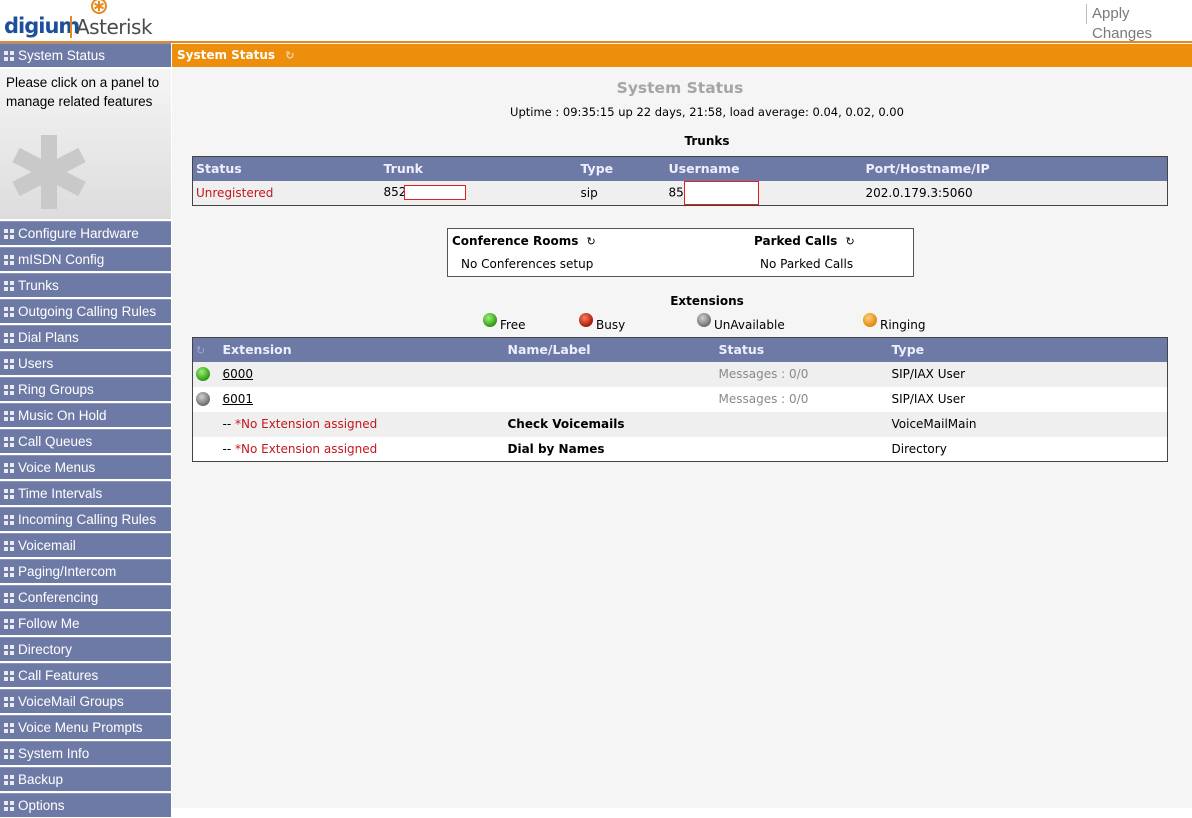 Image resolution: width=1192 pixels, height=818 pixels. What do you see at coordinates (36, 363) in the screenshot?
I see `sidebar-item-label: Users` at bounding box center [36, 363].